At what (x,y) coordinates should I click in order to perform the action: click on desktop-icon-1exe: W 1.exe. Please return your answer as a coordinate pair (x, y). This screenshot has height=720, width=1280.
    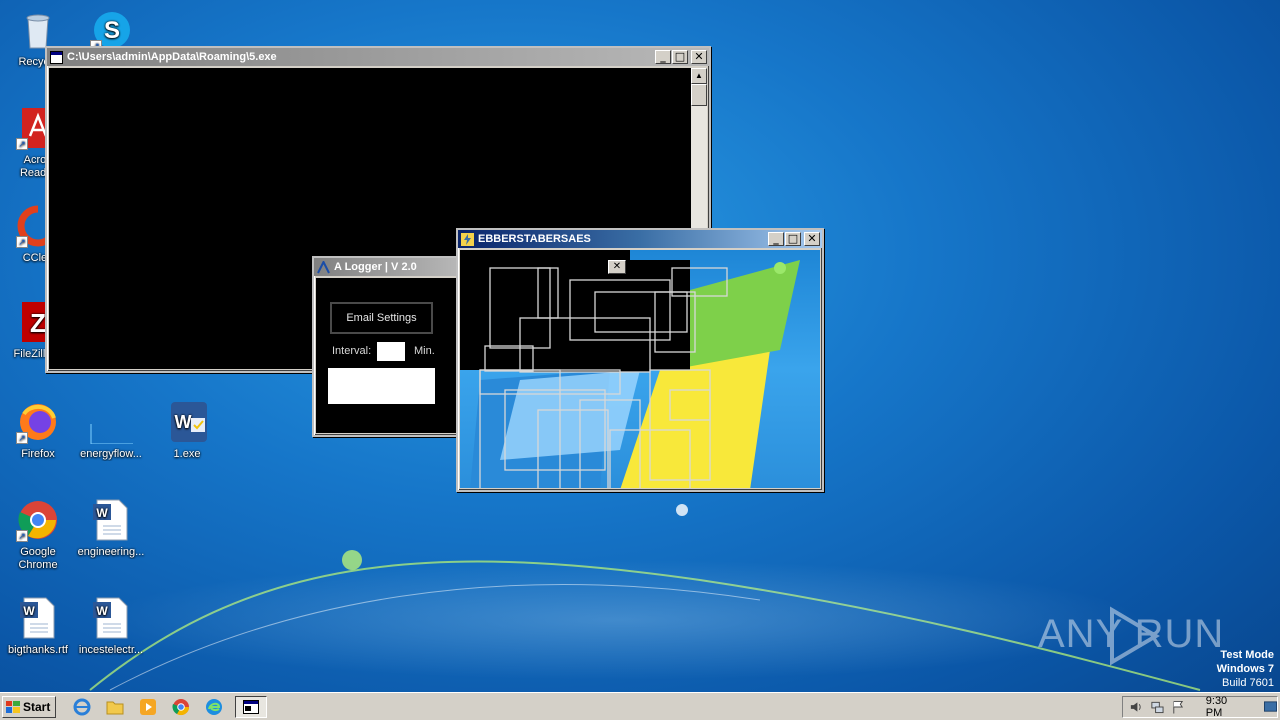
    Looking at the image, I should click on (187, 430).